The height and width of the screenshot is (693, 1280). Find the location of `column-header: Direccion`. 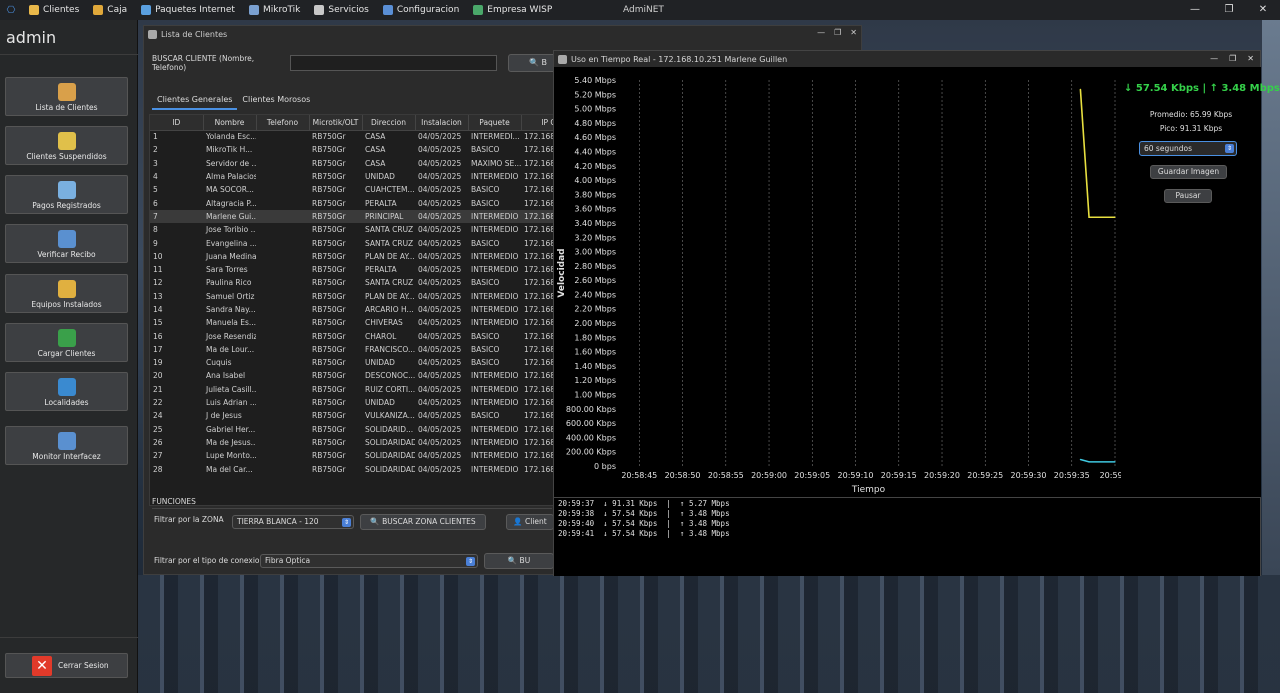

column-header: Direccion is located at coordinates (389, 123).